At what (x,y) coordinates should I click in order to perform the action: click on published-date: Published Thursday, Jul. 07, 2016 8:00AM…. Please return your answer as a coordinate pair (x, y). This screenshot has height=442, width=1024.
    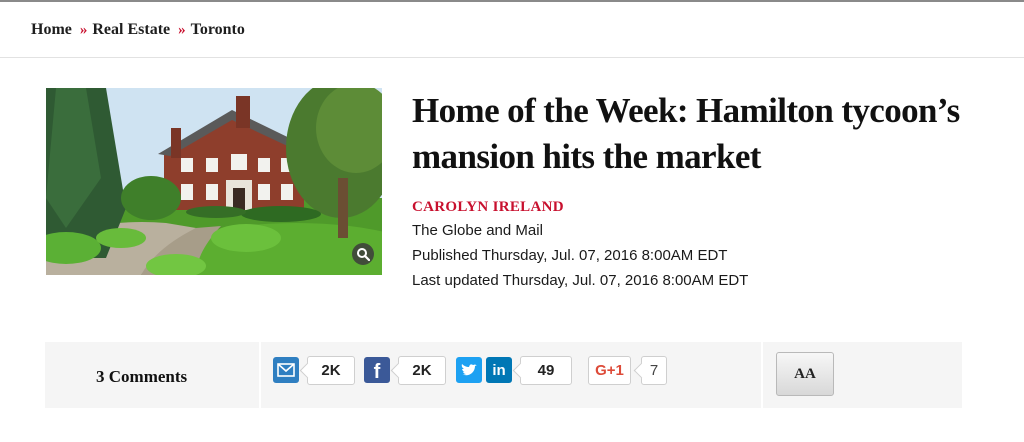
    Looking at the image, I should click on (570, 255).